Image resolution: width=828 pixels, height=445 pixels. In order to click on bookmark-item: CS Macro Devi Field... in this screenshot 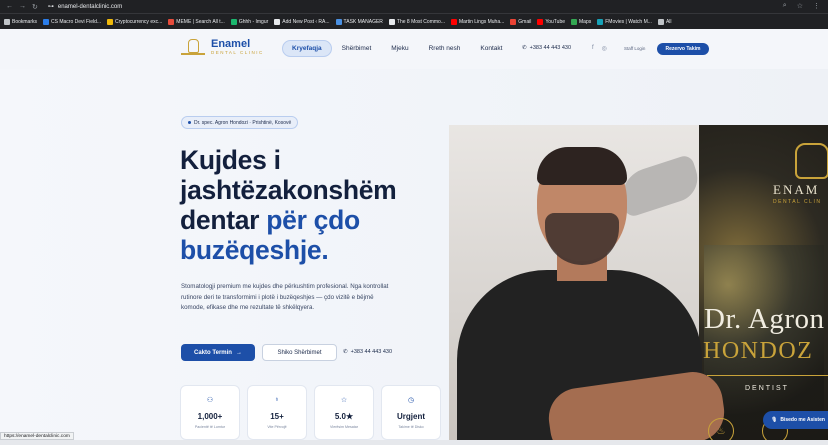, I will do `click(72, 21)`.